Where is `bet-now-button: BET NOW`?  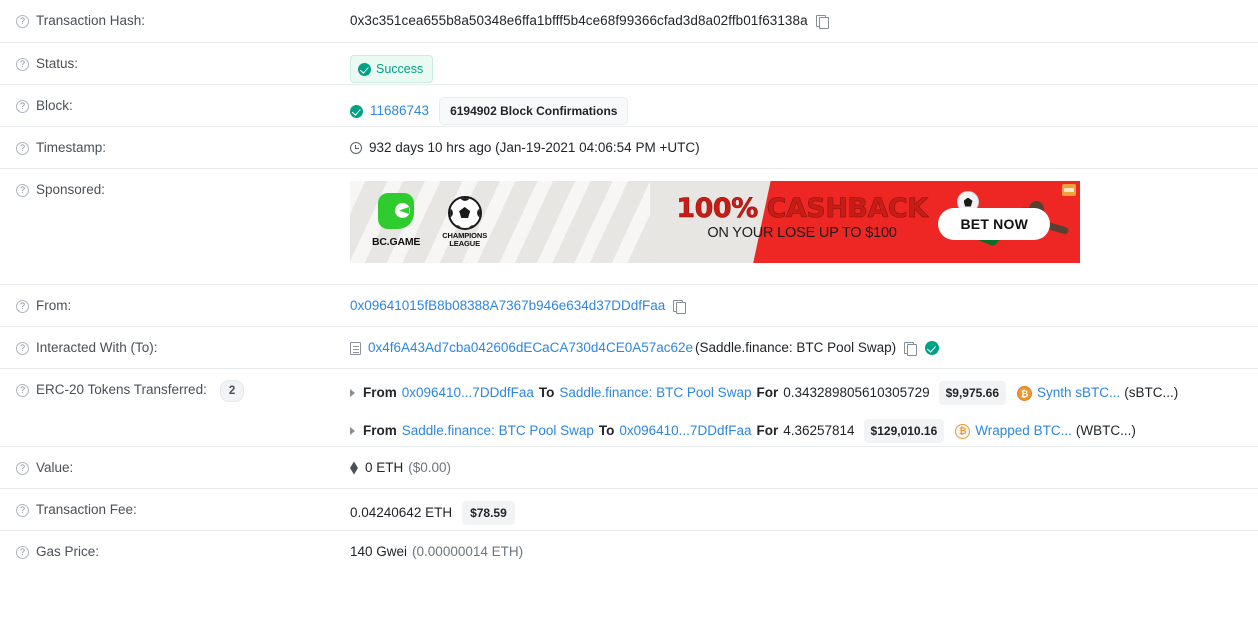
bet-now-button: BET NOW is located at coordinates (994, 224).